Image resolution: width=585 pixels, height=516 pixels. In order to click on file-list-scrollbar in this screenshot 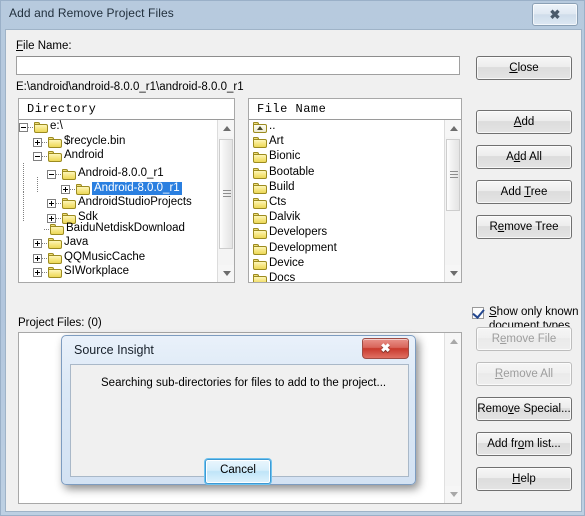, I will do `click(452, 201)`.